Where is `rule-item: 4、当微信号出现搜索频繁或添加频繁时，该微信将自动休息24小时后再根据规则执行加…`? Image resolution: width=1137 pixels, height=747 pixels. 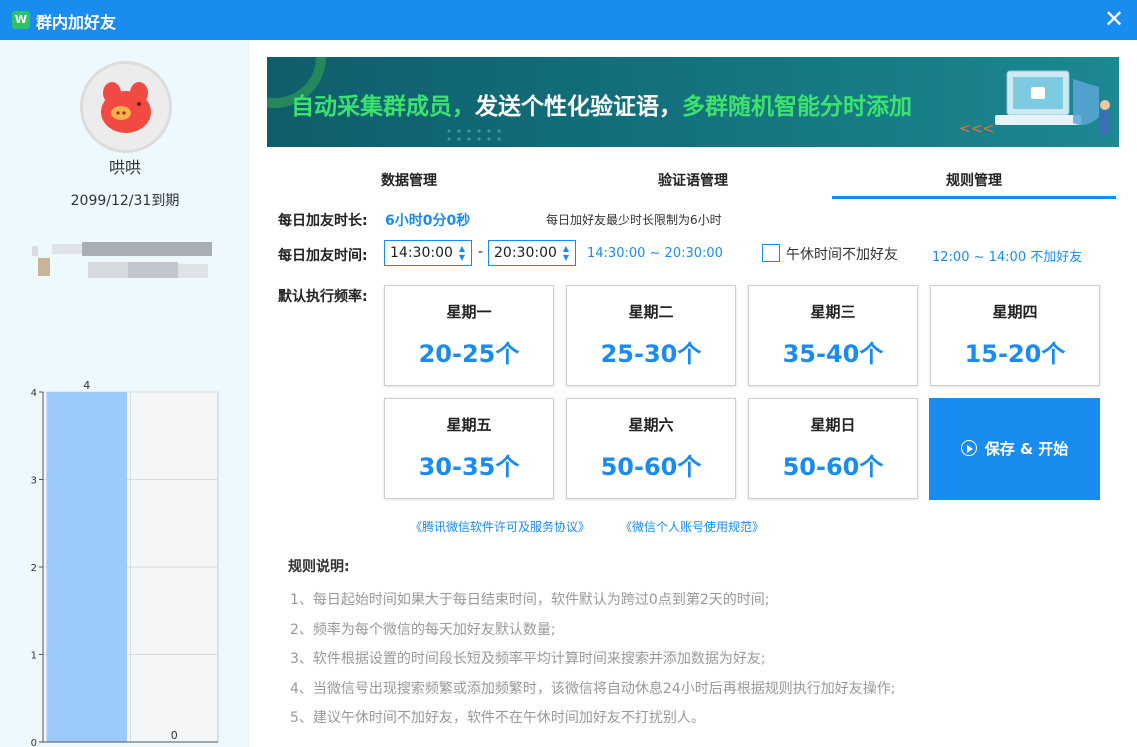 rule-item: 4、当微信号出现搜索频繁或添加频繁时，该微信将自动休息24小时后再根据规则执行加… is located at coordinates (593, 689).